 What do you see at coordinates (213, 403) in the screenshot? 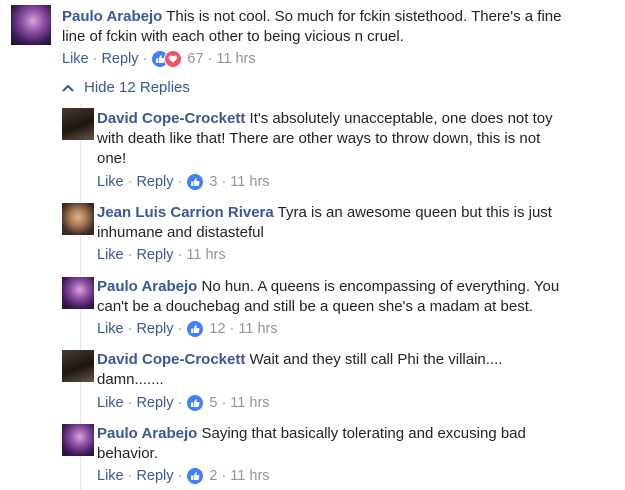
I see `reaction-count: 5` at bounding box center [213, 403].